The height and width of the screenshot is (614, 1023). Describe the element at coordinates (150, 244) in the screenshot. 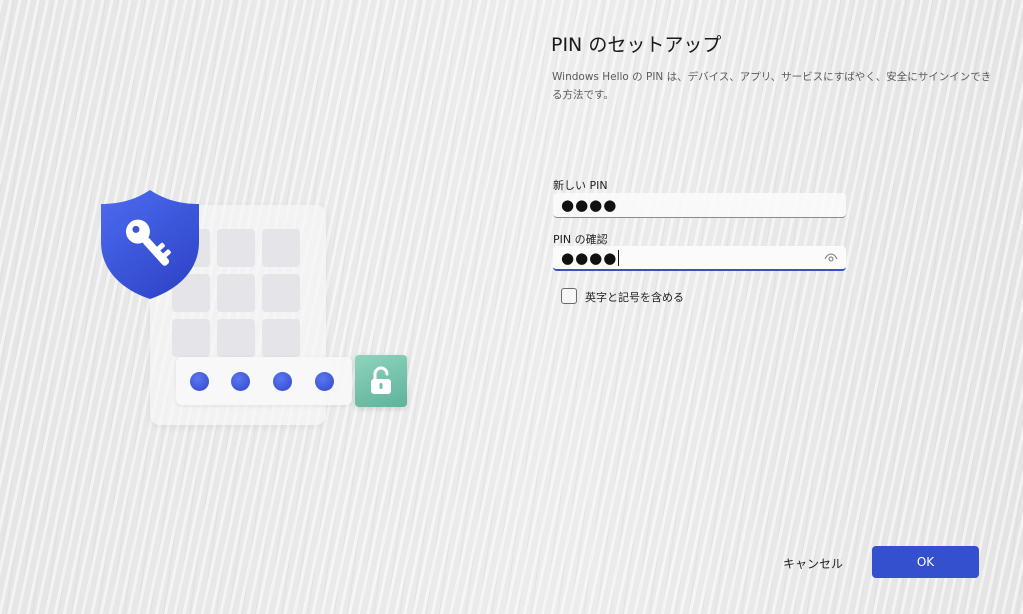

I see `shield-key-icon` at that location.